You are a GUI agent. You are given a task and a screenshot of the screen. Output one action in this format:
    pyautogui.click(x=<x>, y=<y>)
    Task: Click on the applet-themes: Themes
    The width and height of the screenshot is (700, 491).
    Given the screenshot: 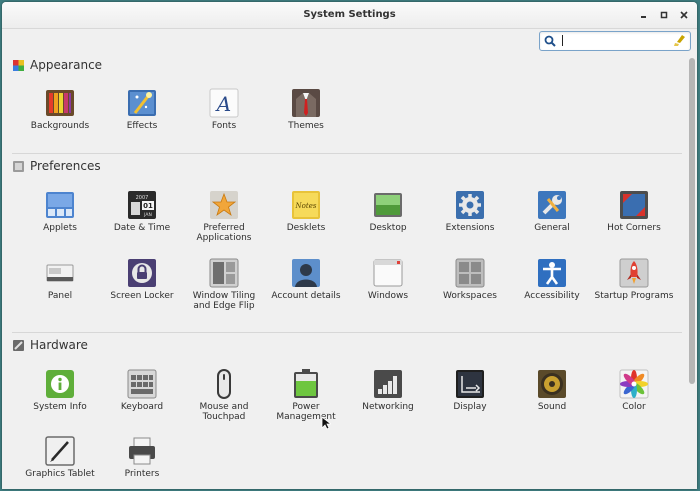 What is the action you would take?
    pyautogui.click(x=306, y=119)
    